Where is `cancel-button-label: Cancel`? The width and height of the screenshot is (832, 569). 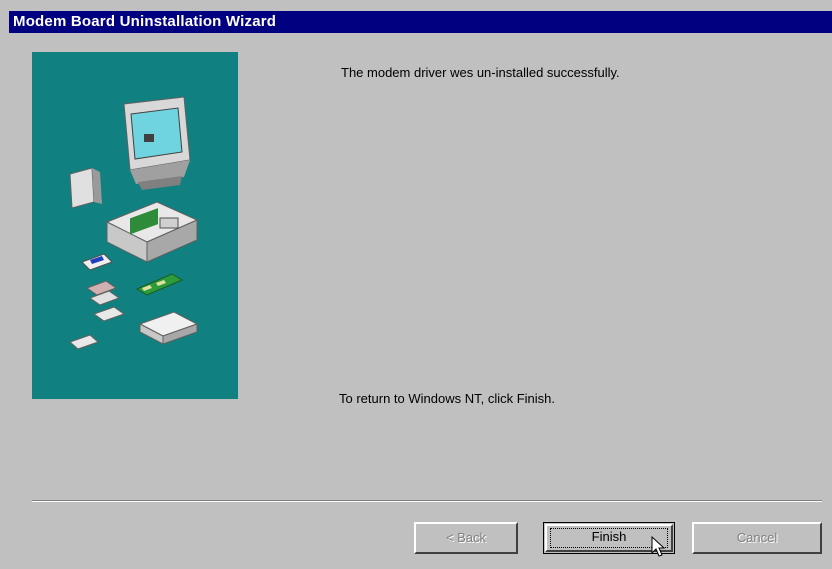
cancel-button-label: Cancel is located at coordinates (757, 537).